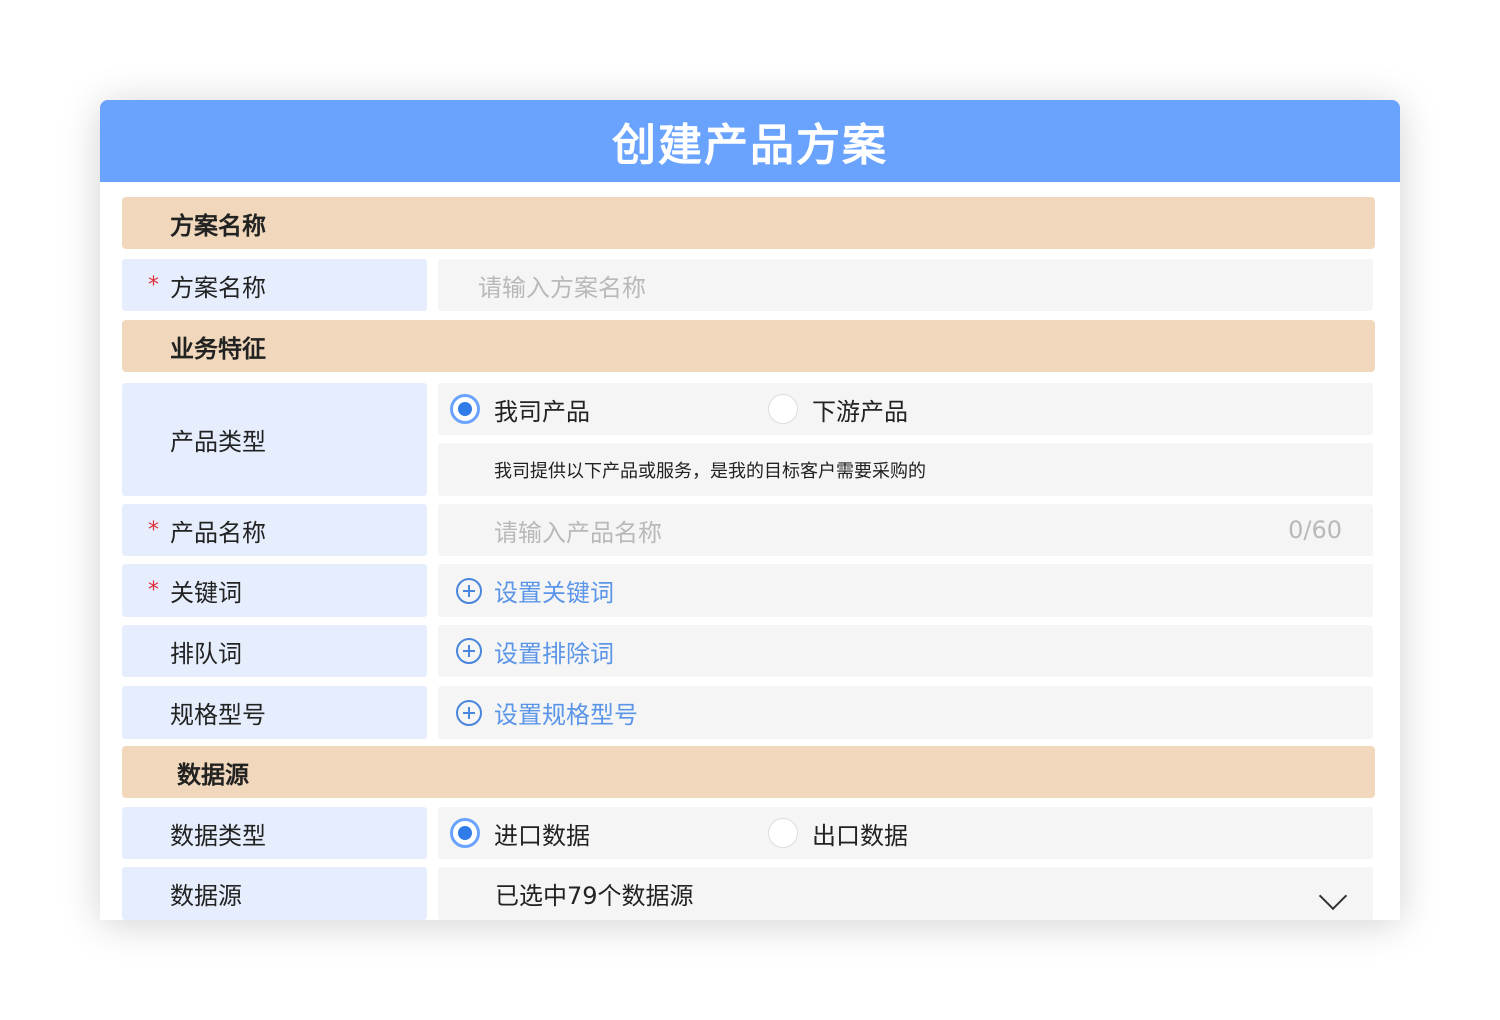 The image size is (1500, 1020). I want to click on section-datasource: 数据源, so click(748, 772).